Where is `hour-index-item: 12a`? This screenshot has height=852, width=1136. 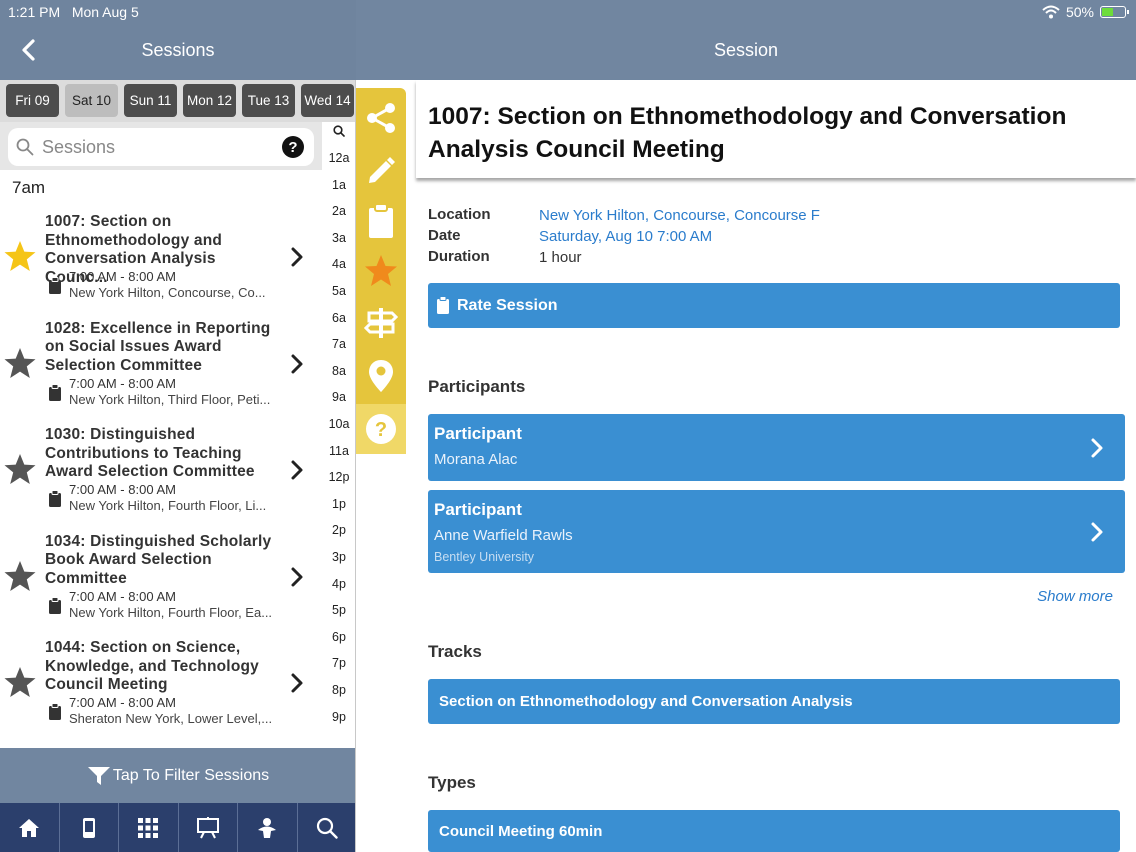 hour-index-item: 12a is located at coordinates (339, 158).